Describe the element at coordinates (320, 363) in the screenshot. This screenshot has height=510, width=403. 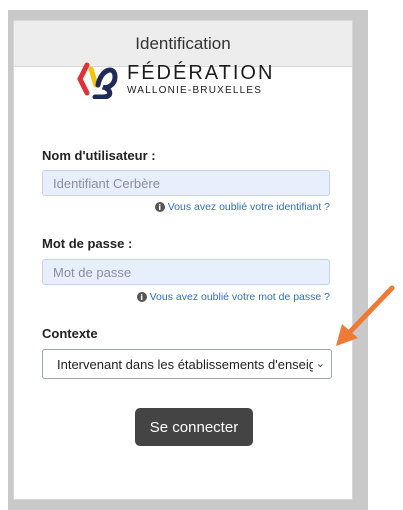
I see `chevron-down-icon: ⌄` at that location.